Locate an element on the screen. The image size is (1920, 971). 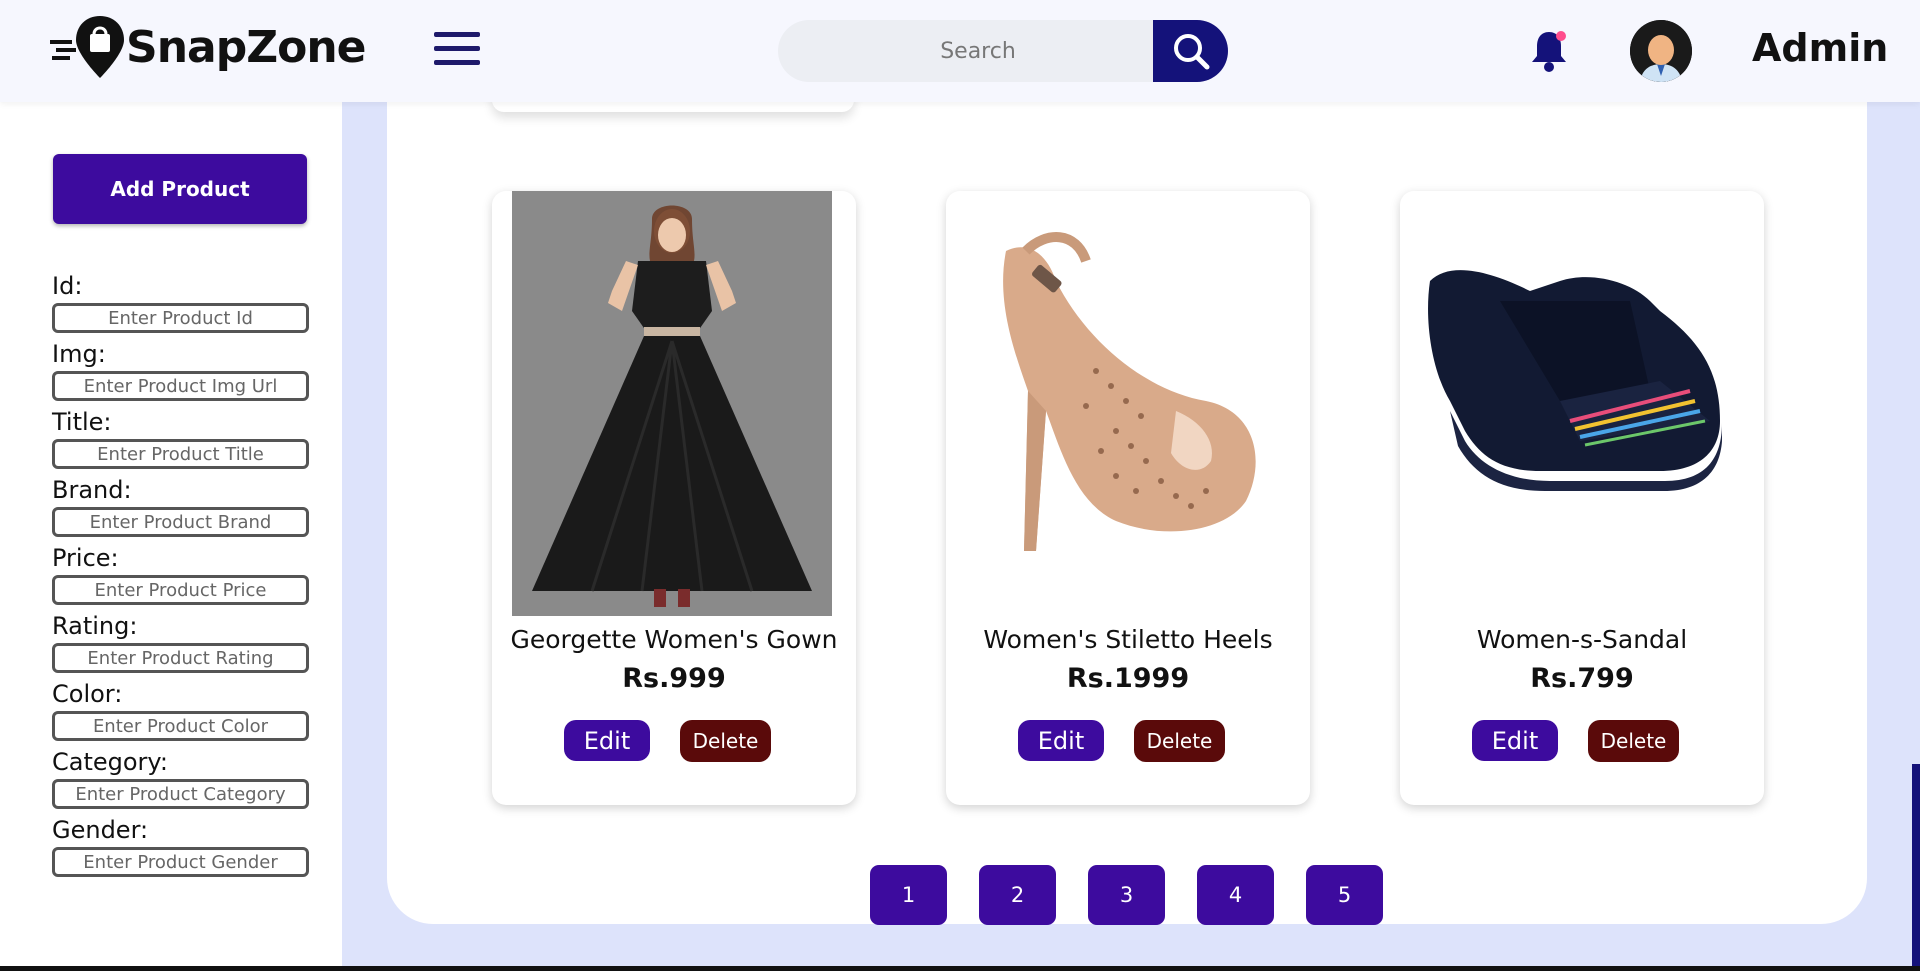
product-id-input is located at coordinates (180, 318).